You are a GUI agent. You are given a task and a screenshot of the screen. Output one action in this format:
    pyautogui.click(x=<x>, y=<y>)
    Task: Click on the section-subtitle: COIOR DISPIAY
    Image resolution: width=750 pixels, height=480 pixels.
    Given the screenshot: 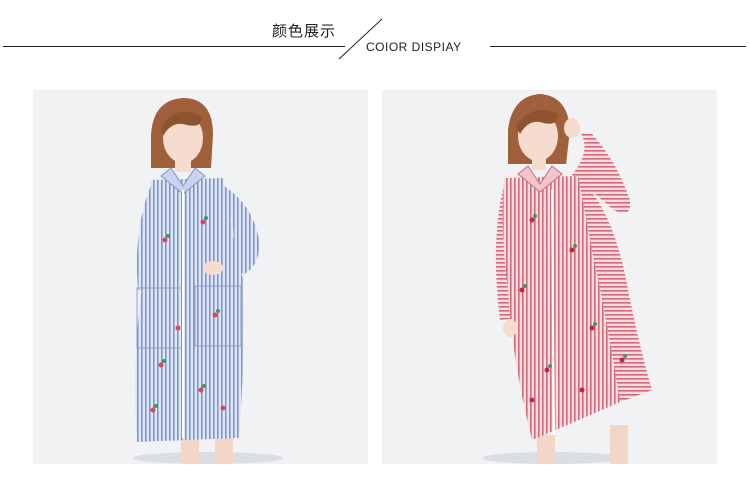 What is the action you would take?
    pyautogui.click(x=414, y=47)
    